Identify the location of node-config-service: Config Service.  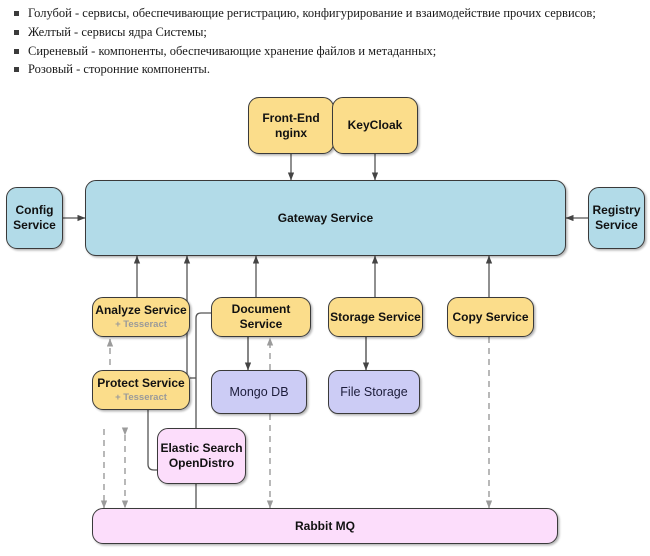
(34, 218).